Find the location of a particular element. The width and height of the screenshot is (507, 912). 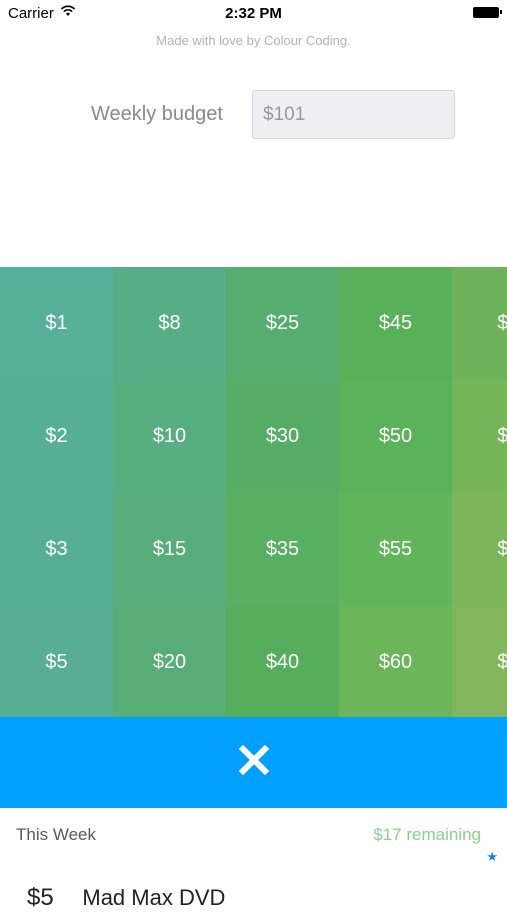

amount-button: $15 is located at coordinates (169, 549).